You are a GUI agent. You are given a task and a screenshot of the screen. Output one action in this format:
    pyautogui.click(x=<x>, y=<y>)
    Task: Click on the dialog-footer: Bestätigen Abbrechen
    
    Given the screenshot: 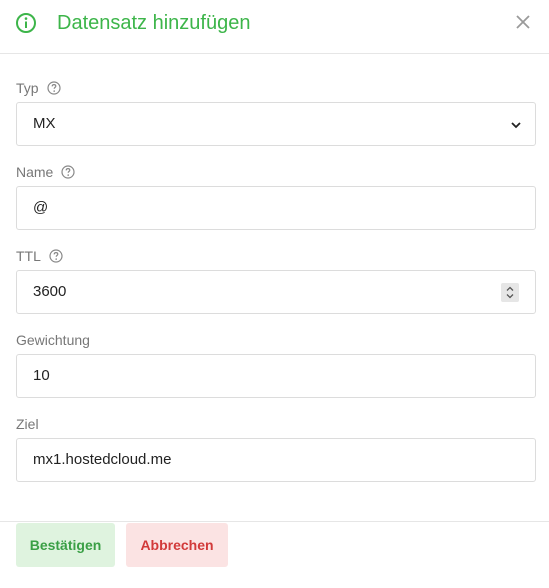 What is the action you would take?
    pyautogui.click(x=274, y=554)
    